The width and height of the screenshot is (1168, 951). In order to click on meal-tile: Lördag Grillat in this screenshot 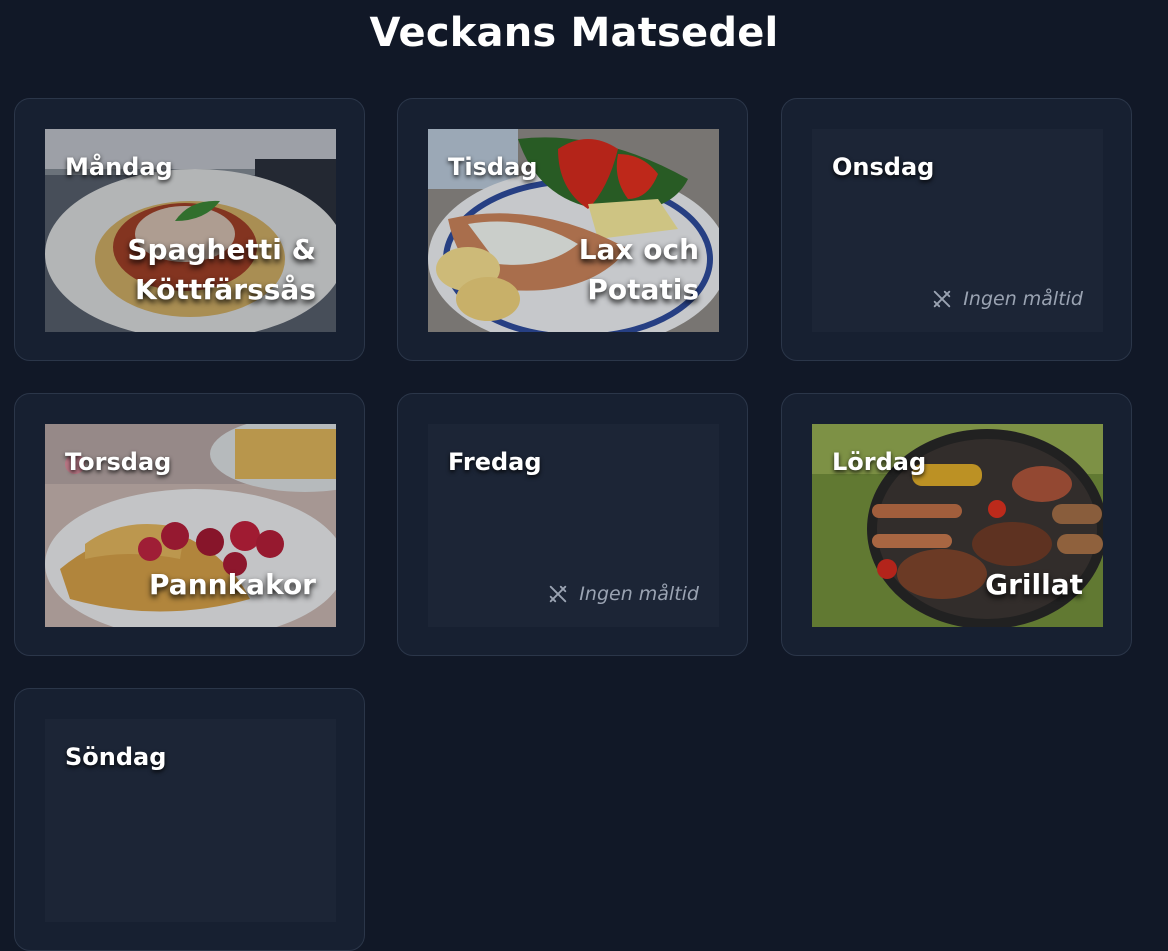, I will do `click(957, 525)`.